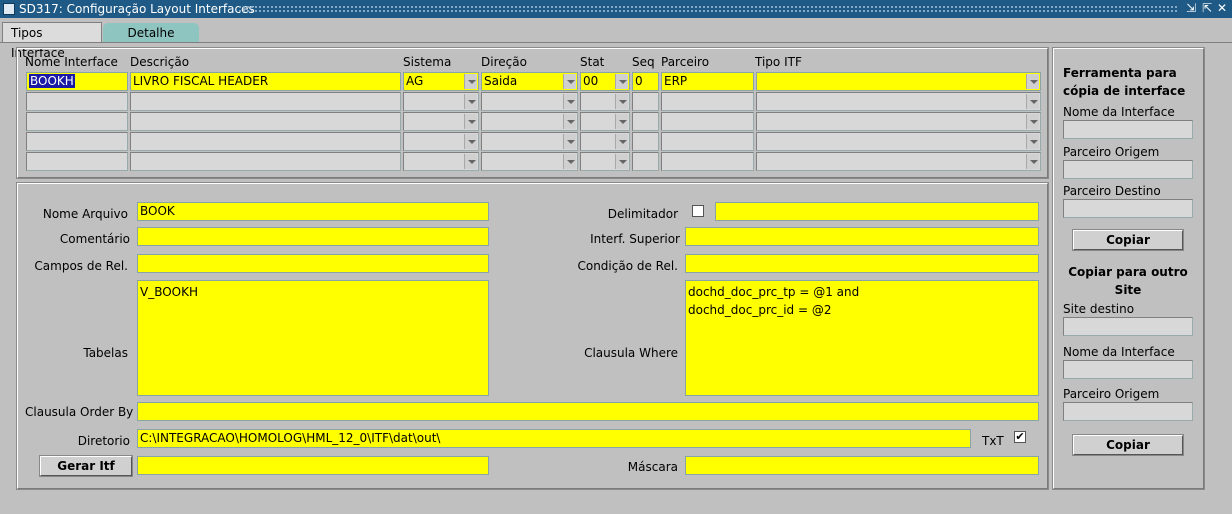 The image size is (1232, 514). I want to click on parceiro-cell: ERP, so click(707, 81).